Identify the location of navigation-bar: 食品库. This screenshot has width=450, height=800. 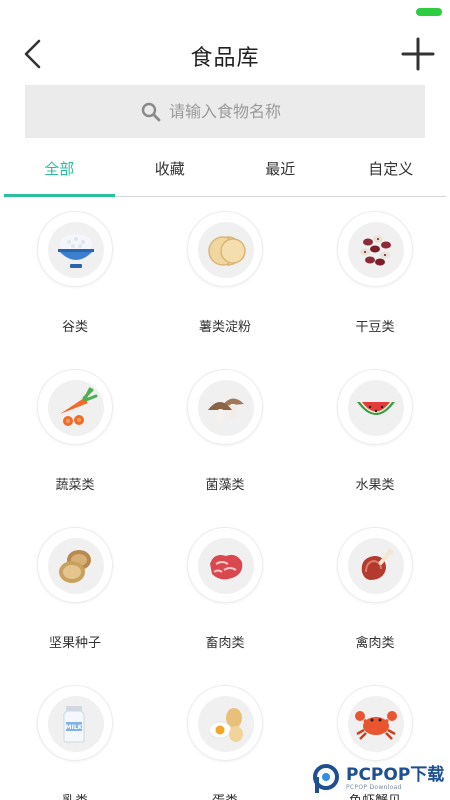
(225, 54).